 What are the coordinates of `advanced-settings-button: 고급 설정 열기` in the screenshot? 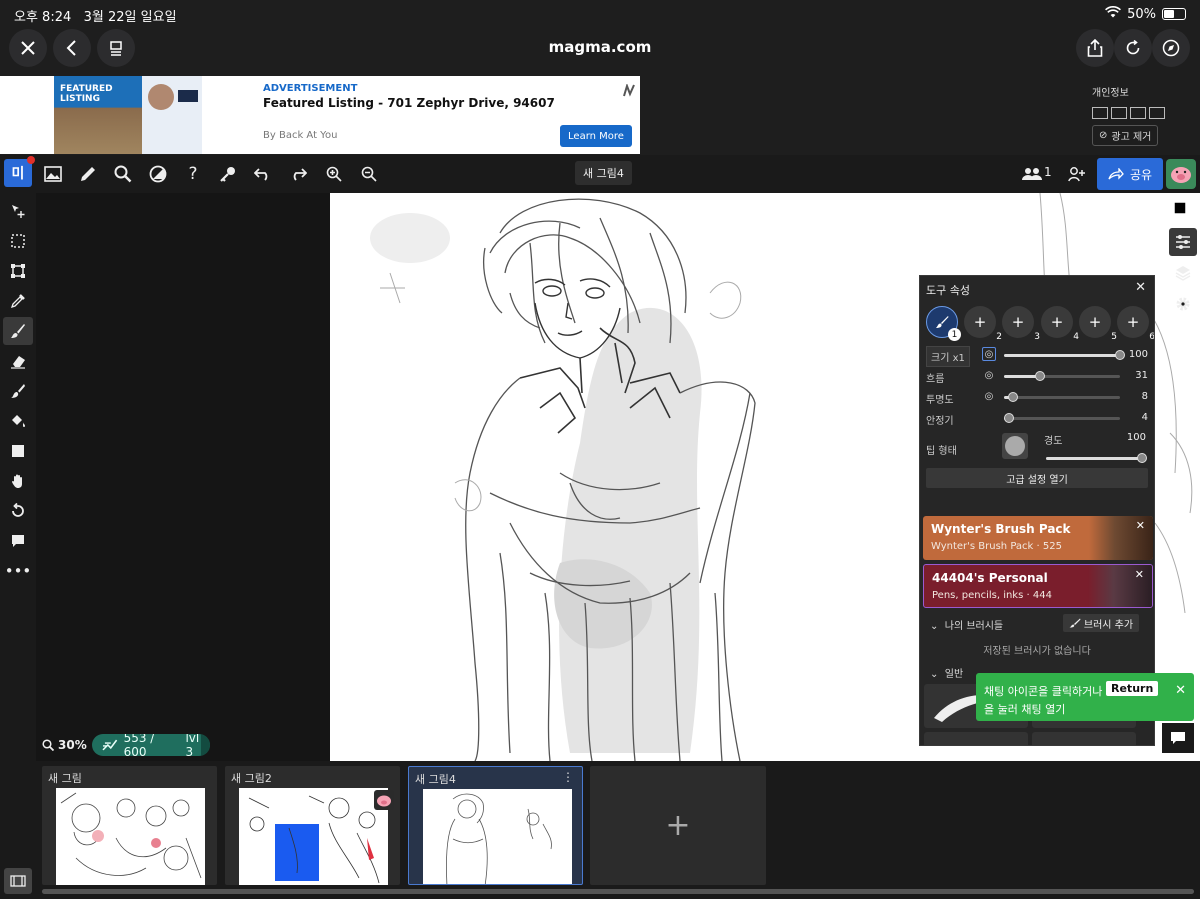 It's located at (1037, 478).